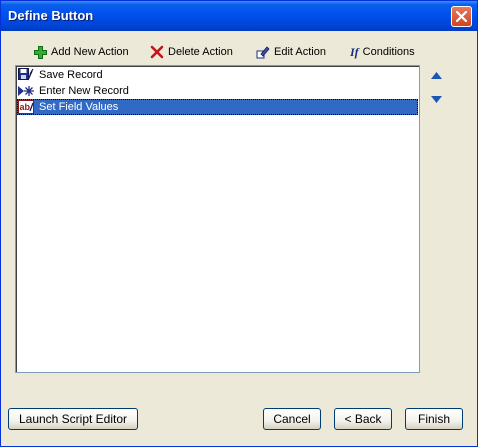 This screenshot has width=478, height=447. I want to click on delete-x-icon, so click(157, 52).